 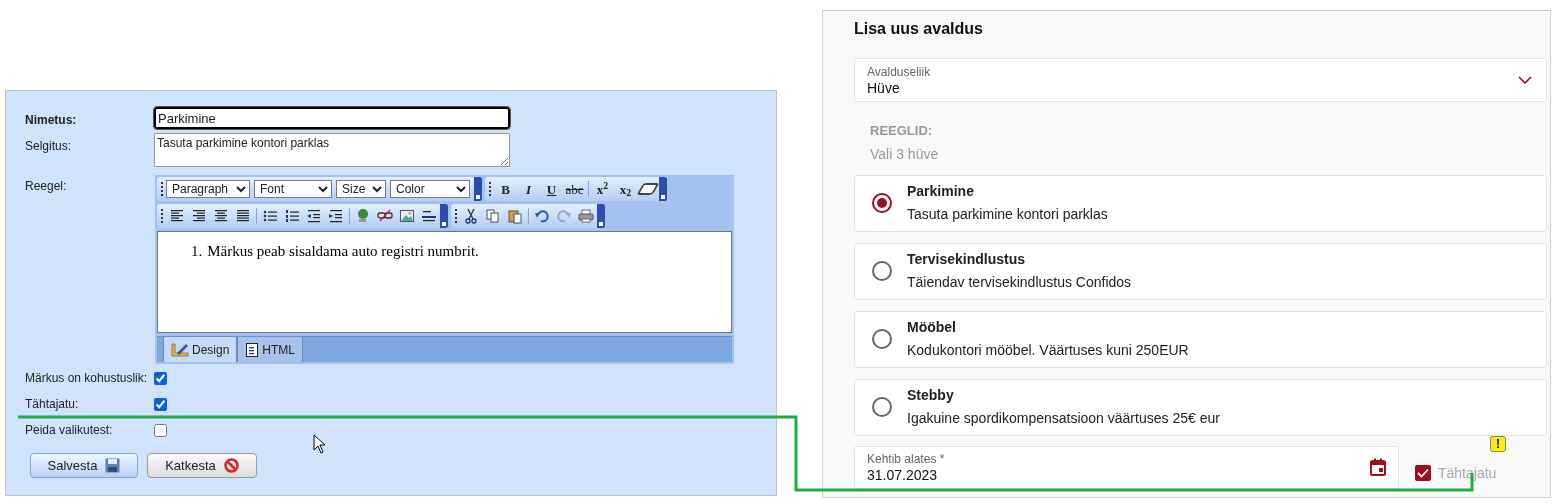 What do you see at coordinates (293, 189) in the screenshot?
I see `format-dropdown: Font` at bounding box center [293, 189].